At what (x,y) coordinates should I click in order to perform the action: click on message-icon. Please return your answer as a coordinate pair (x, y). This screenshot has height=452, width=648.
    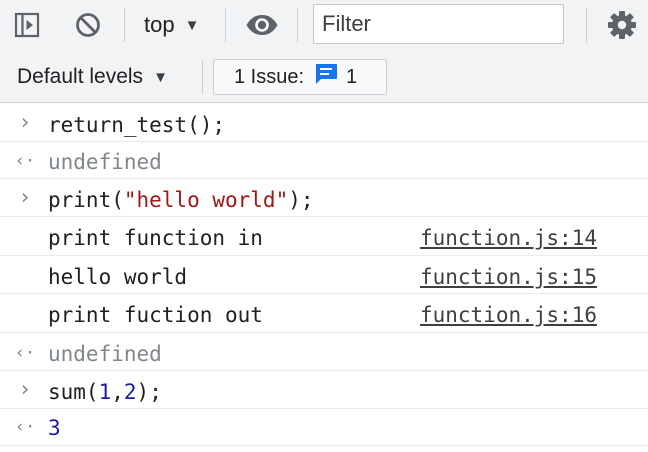
    Looking at the image, I should click on (326, 77).